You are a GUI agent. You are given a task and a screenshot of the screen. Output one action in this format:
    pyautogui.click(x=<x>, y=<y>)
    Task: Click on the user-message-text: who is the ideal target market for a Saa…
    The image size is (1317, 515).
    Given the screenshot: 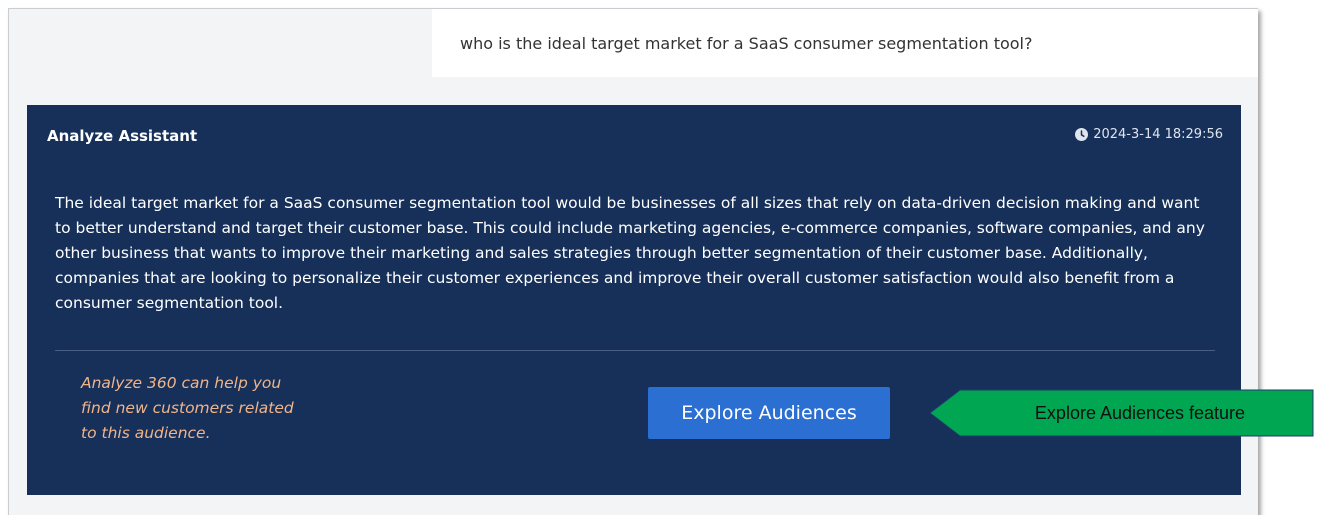 What is the action you would take?
    pyautogui.click(x=746, y=43)
    